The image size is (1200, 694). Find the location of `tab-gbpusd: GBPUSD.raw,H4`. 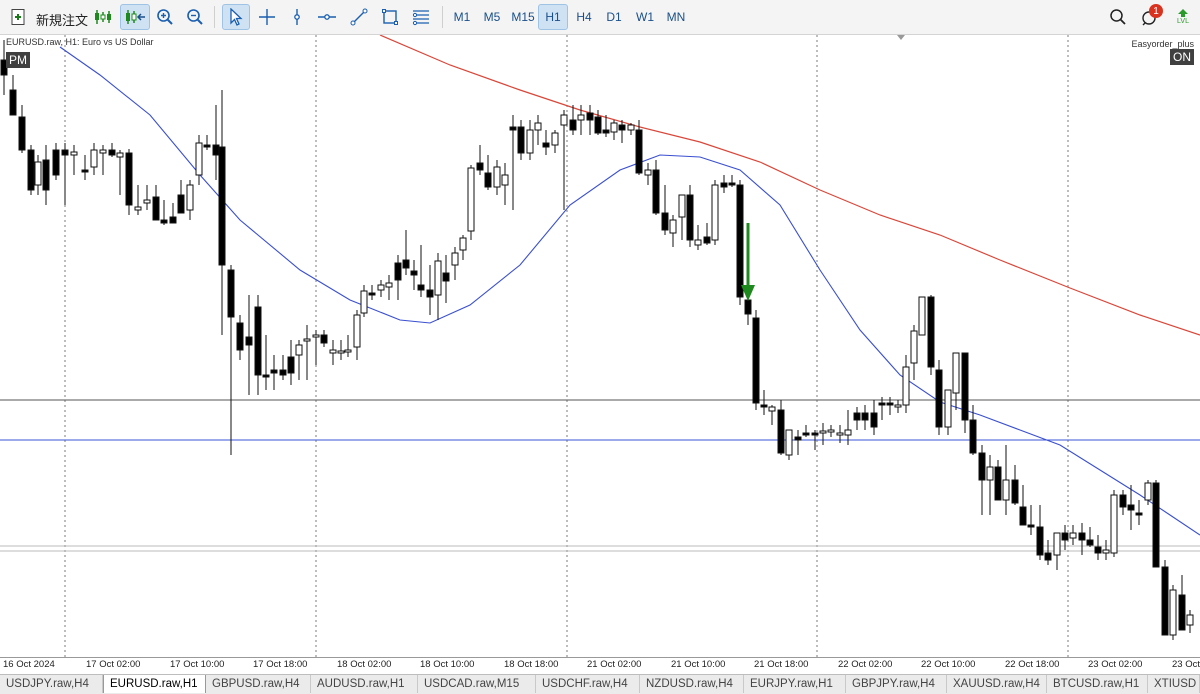

tab-gbpusd: GBPUSD.raw,H4 is located at coordinates (258, 684).